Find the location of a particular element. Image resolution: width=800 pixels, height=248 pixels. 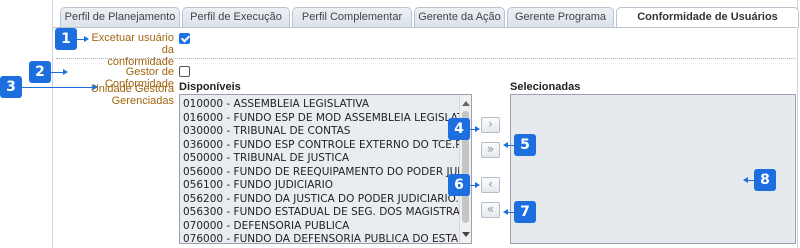

scroll-down-arrow-icon is located at coordinates (466, 234).